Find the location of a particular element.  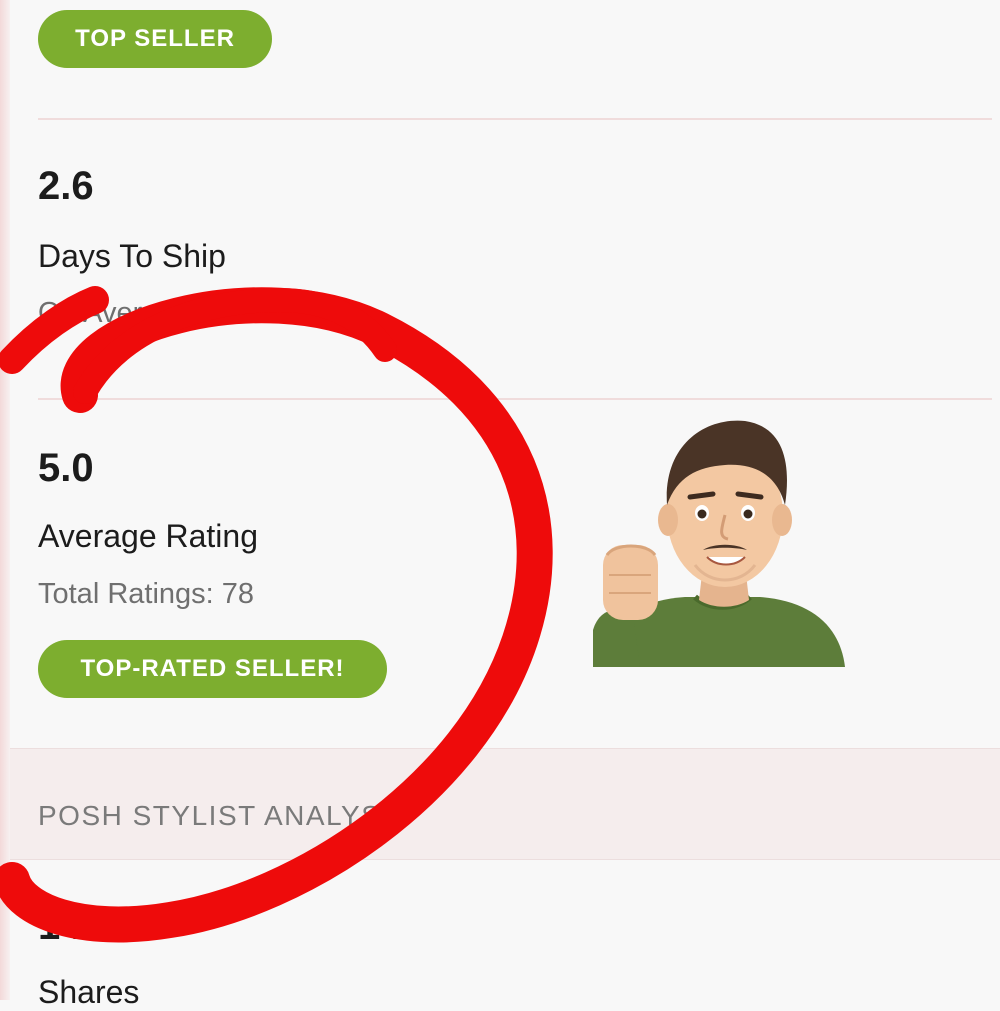

top-rated-seller-badge-label: TOP-RATED SELLER! is located at coordinates (212, 668).